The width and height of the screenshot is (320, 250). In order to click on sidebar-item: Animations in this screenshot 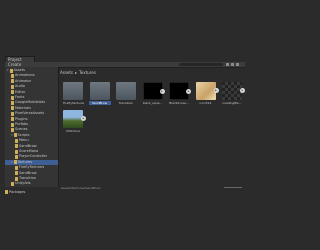, I will do `click(31, 75)`.